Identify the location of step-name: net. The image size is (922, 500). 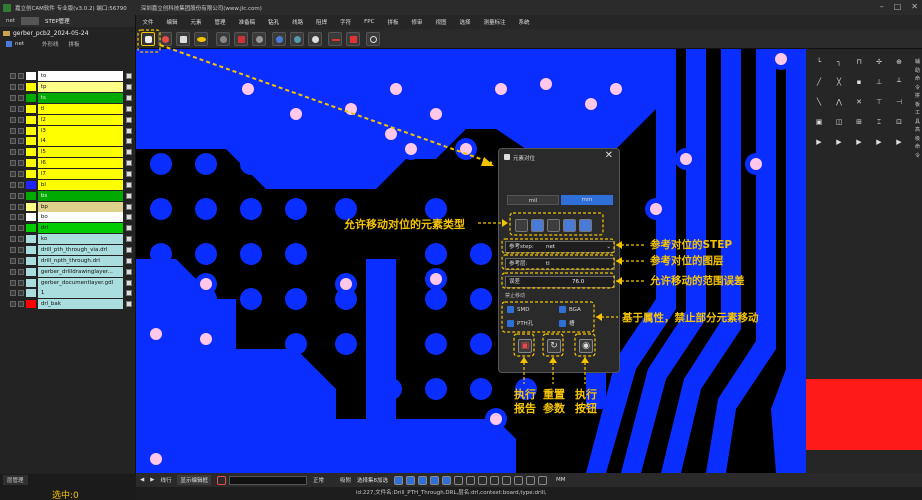
(19, 44).